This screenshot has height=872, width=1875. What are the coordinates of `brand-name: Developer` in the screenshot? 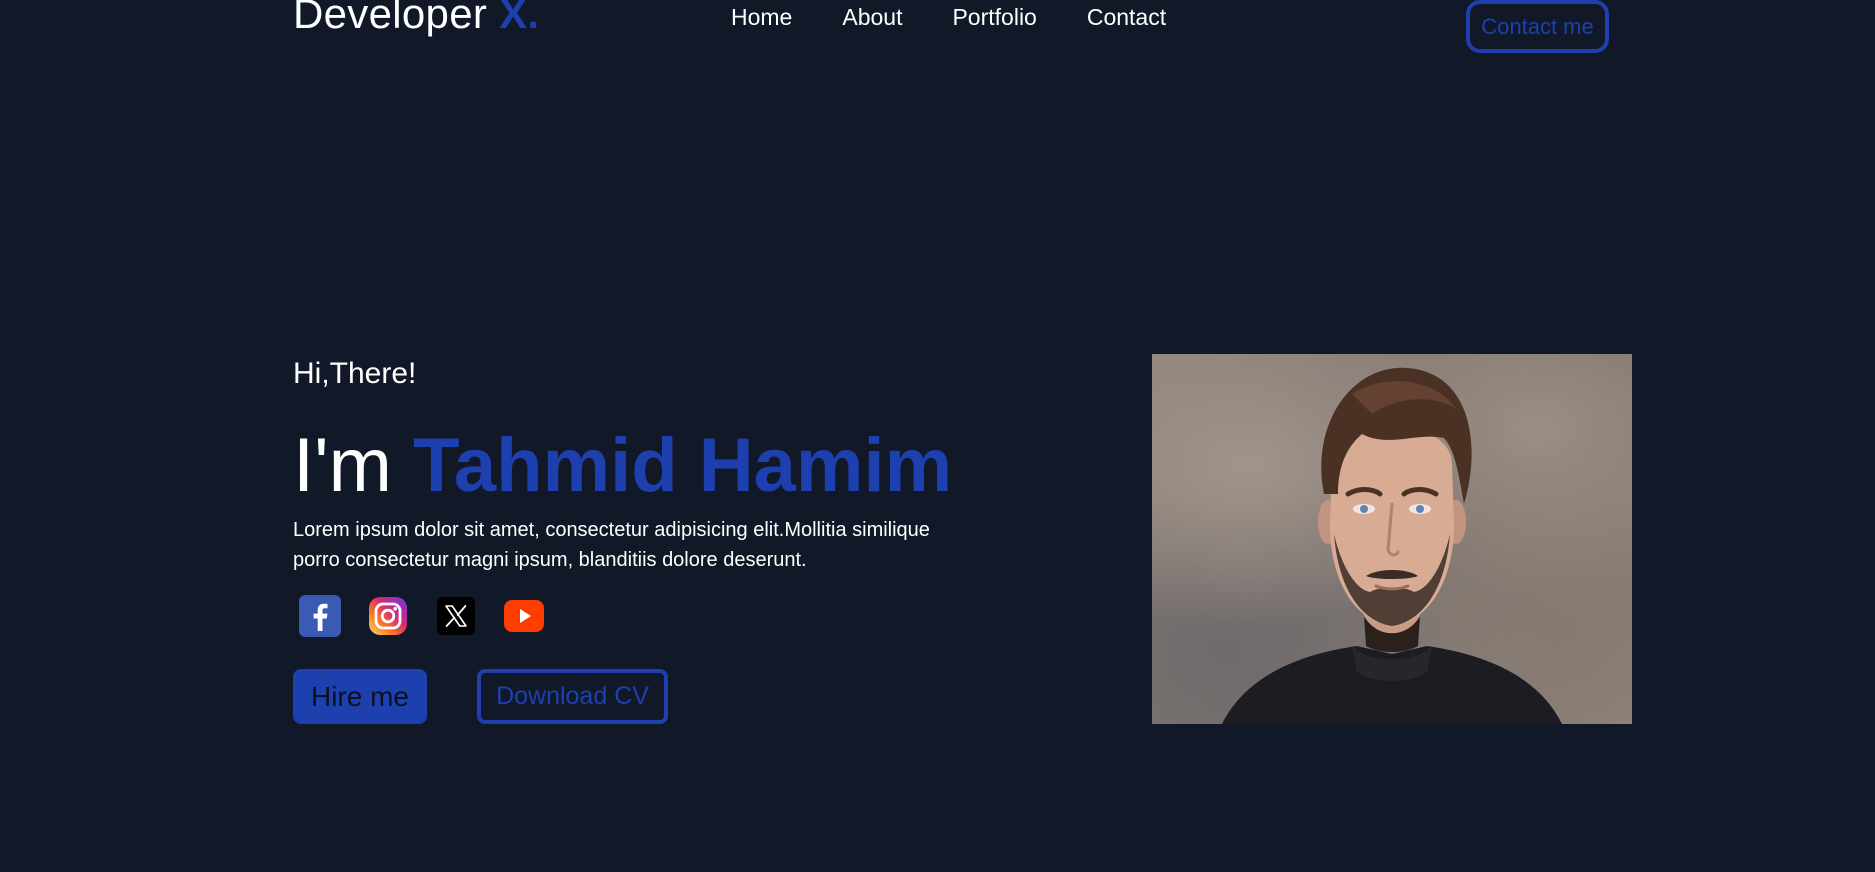 It's located at (396, 18).